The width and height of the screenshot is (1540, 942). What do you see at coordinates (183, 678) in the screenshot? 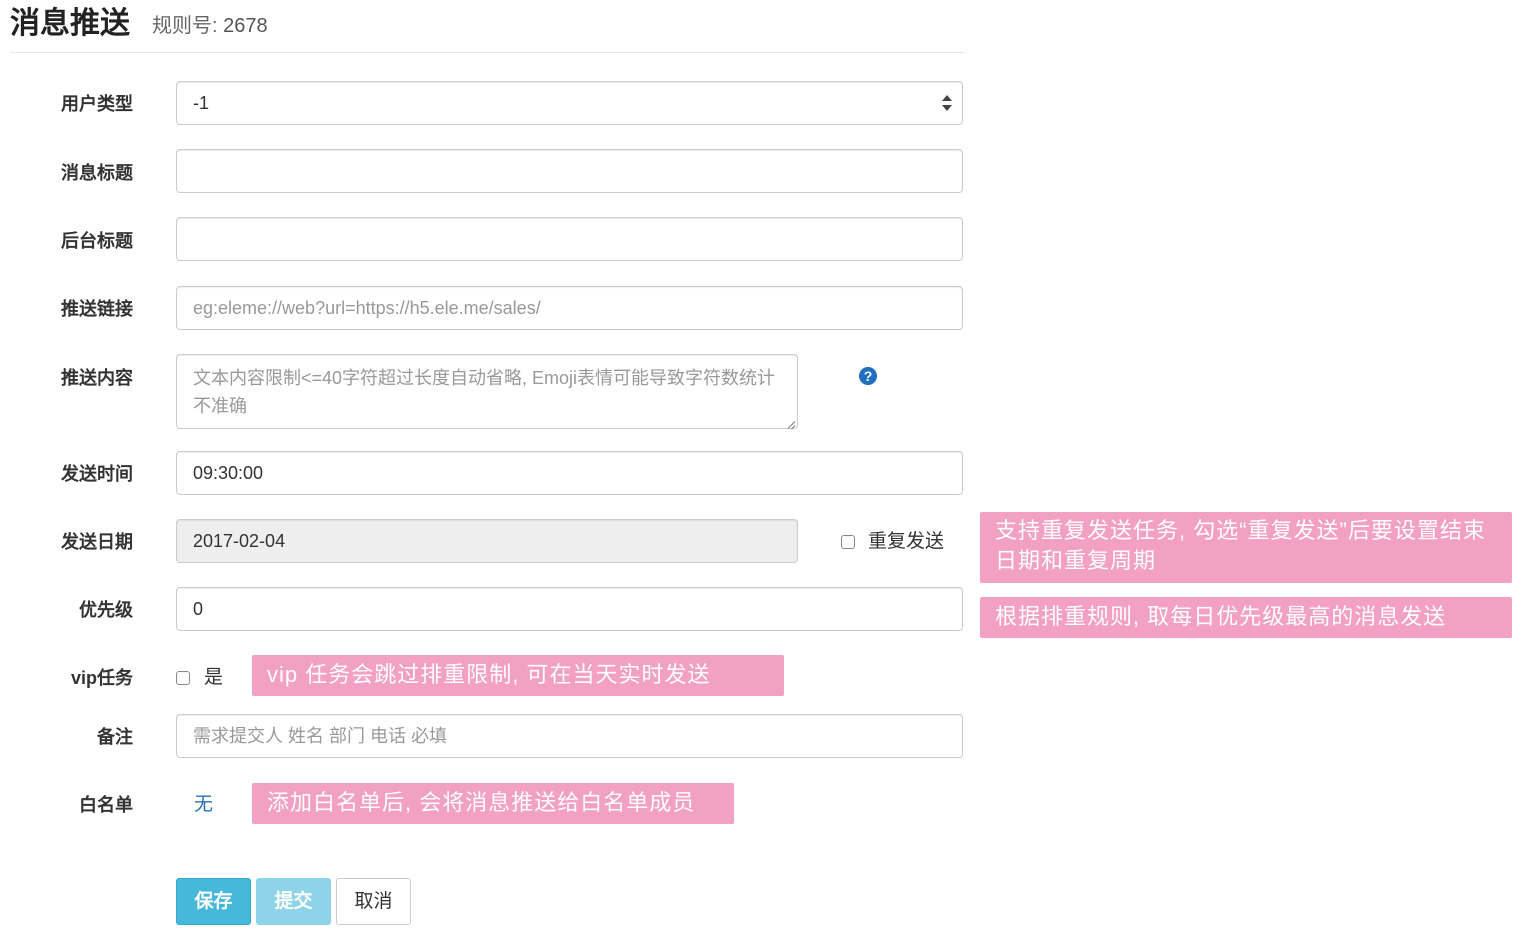
I see `vip-task-checkbox` at bounding box center [183, 678].